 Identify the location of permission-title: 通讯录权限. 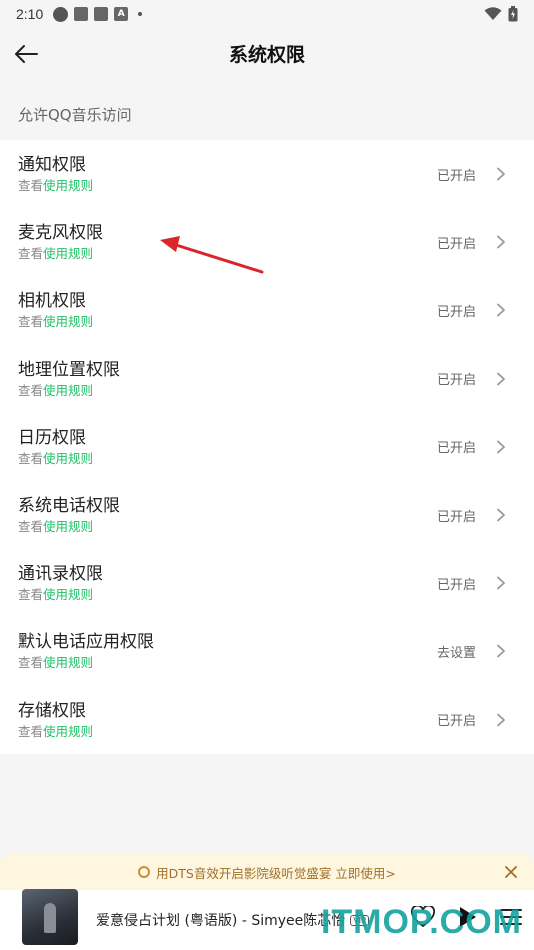
(60, 574).